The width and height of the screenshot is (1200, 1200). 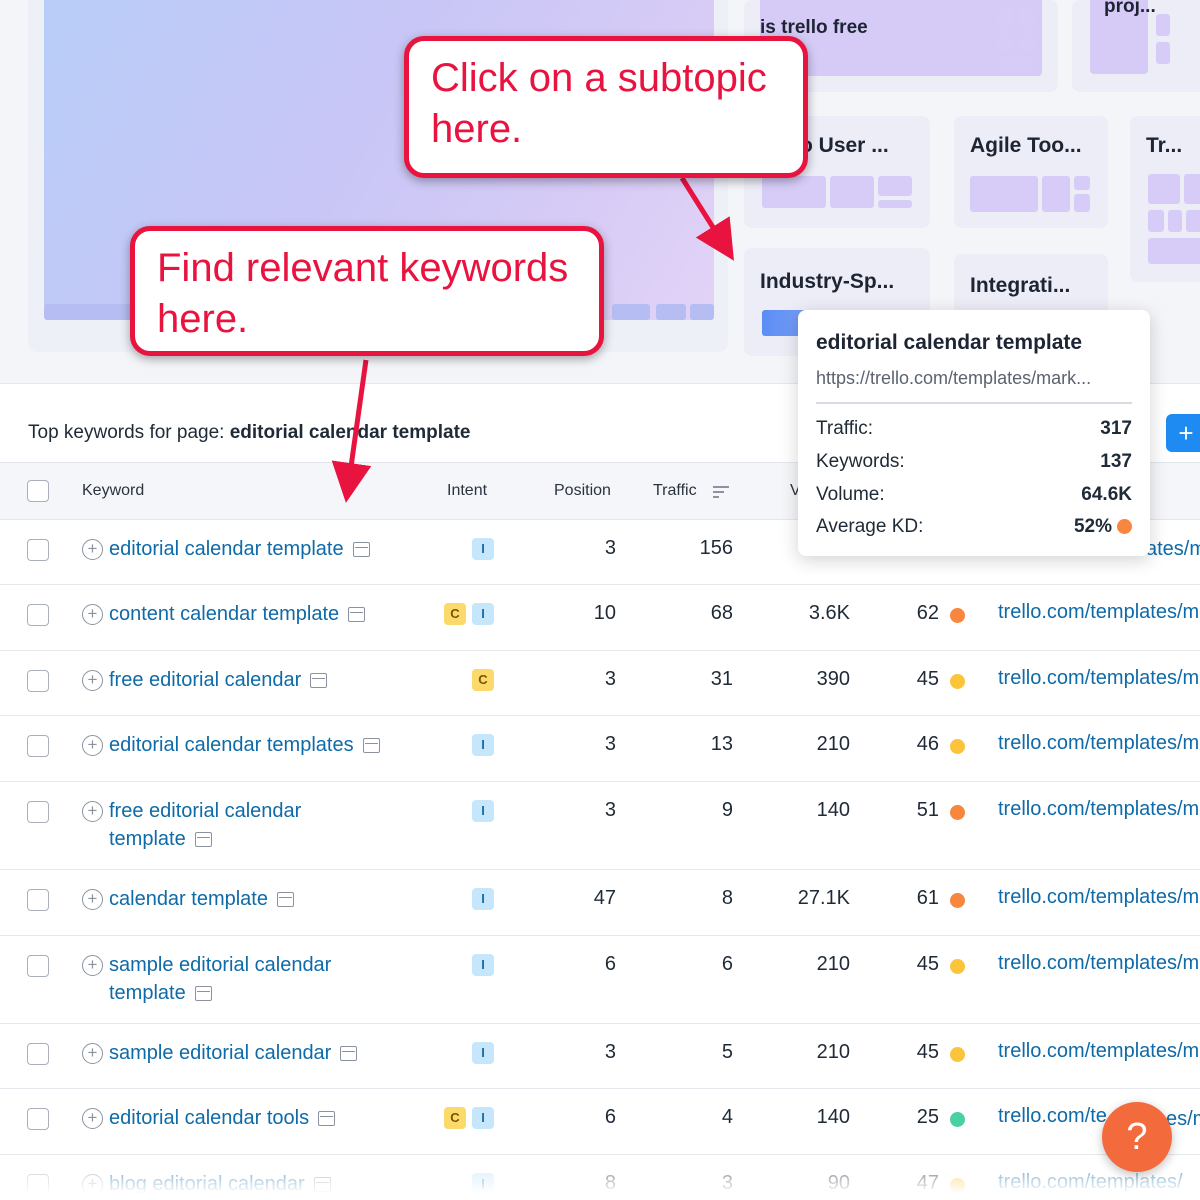 I want to click on callout-subtopic: Click on a subtopic here., so click(x=606, y=107).